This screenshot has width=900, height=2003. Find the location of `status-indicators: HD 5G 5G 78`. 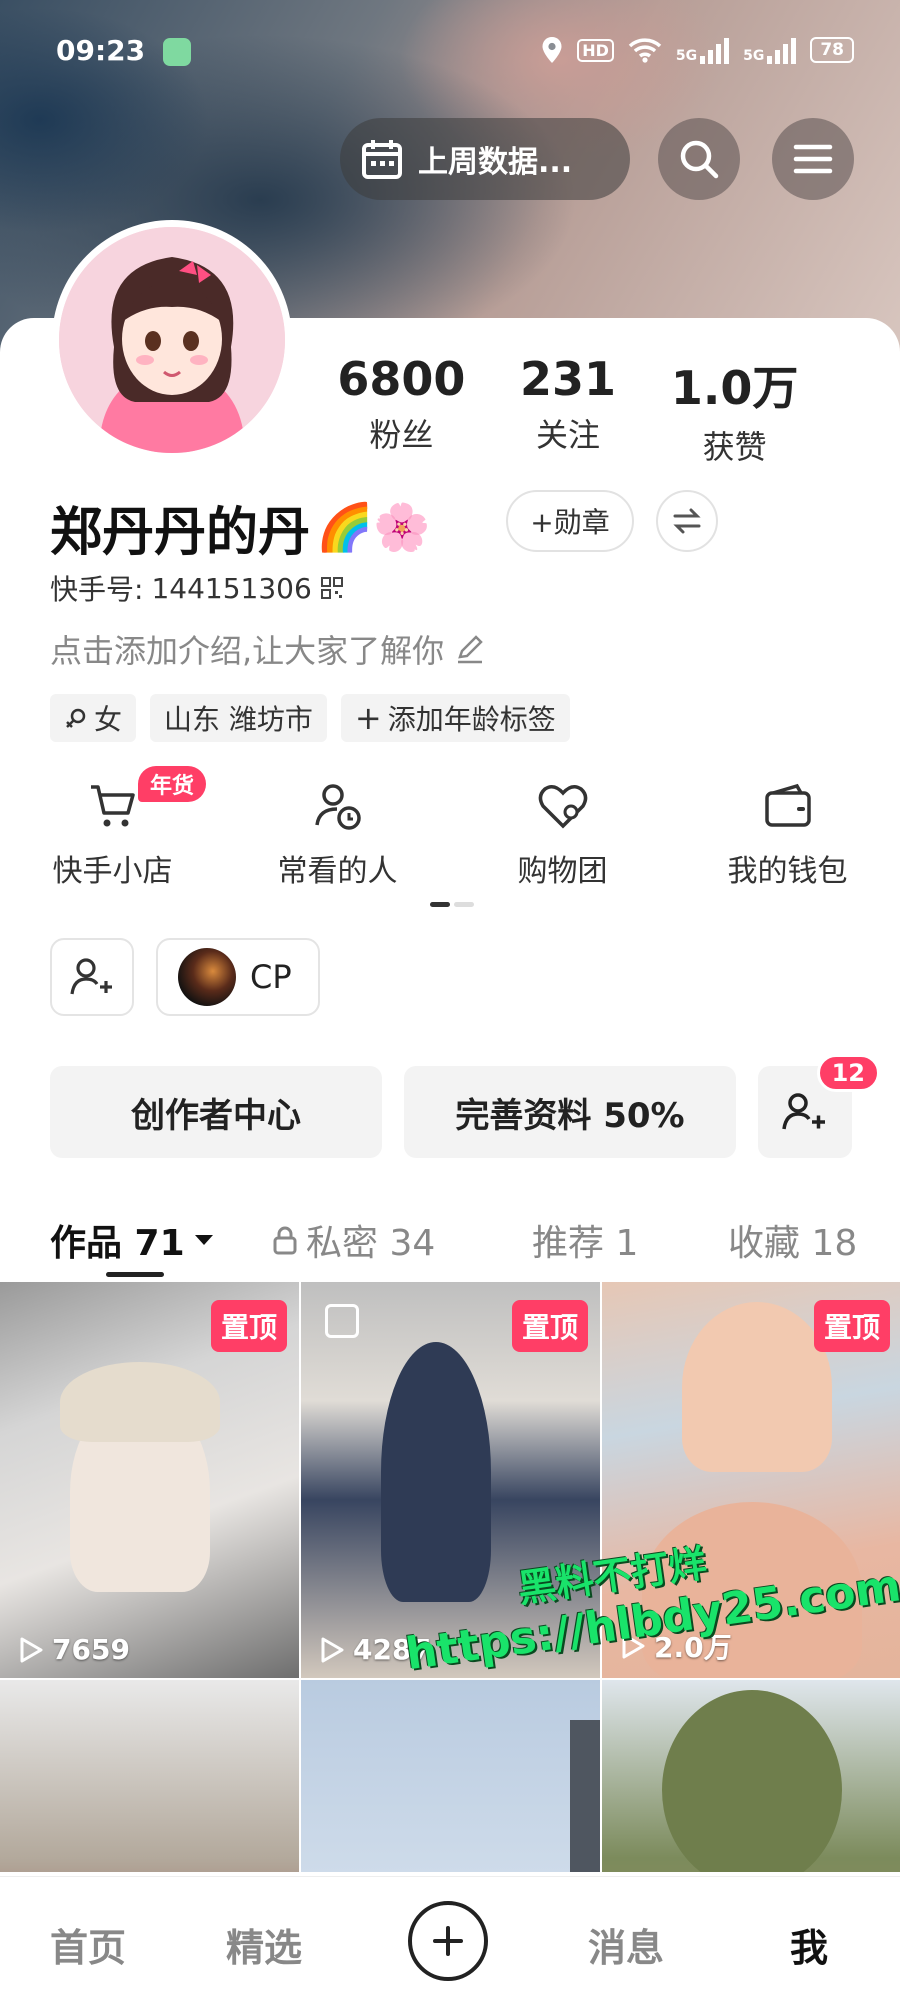

status-indicators: HD 5G 5G 78 is located at coordinates (697, 50).